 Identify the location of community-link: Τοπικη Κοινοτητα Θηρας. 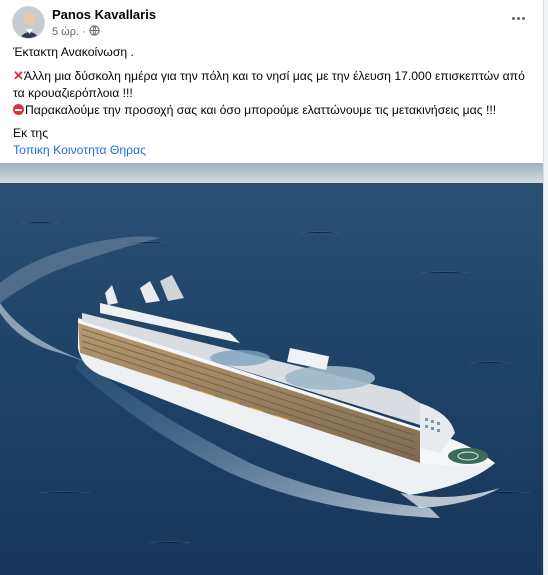
(79, 150).